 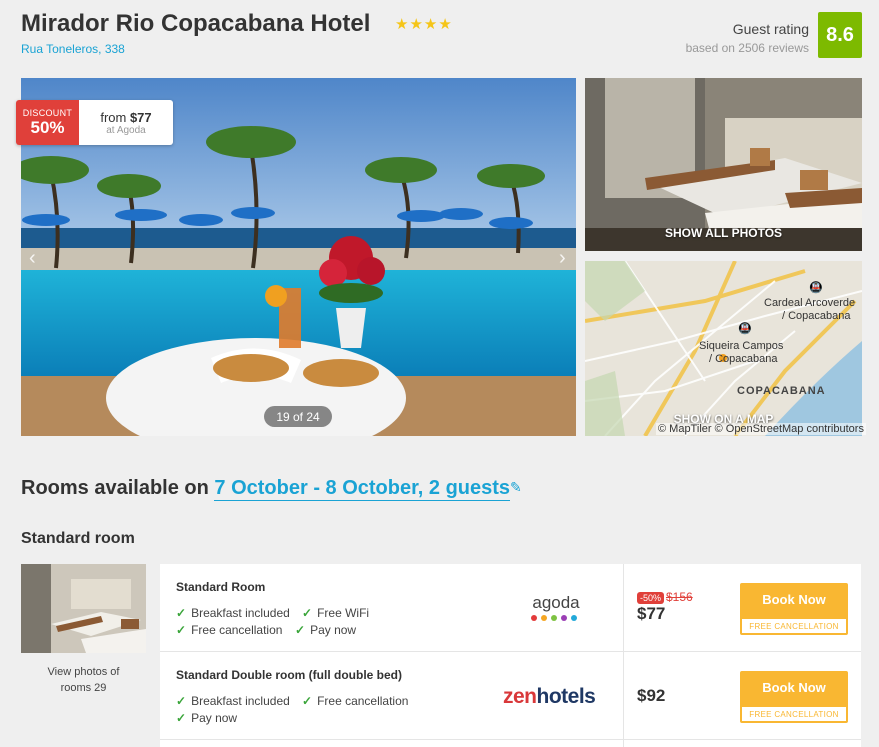 What do you see at coordinates (83, 680) in the screenshot?
I see `view-room-photos-link: View photos of rooms 29` at bounding box center [83, 680].